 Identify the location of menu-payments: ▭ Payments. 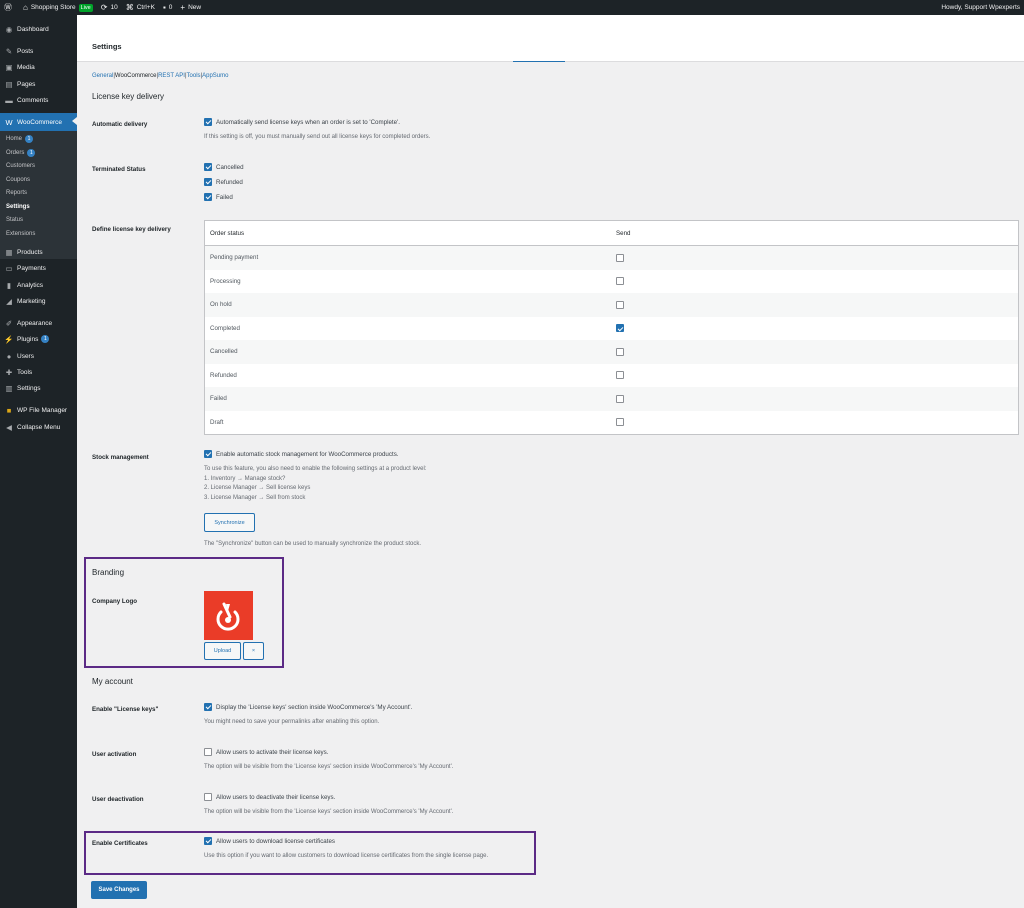
(38, 268).